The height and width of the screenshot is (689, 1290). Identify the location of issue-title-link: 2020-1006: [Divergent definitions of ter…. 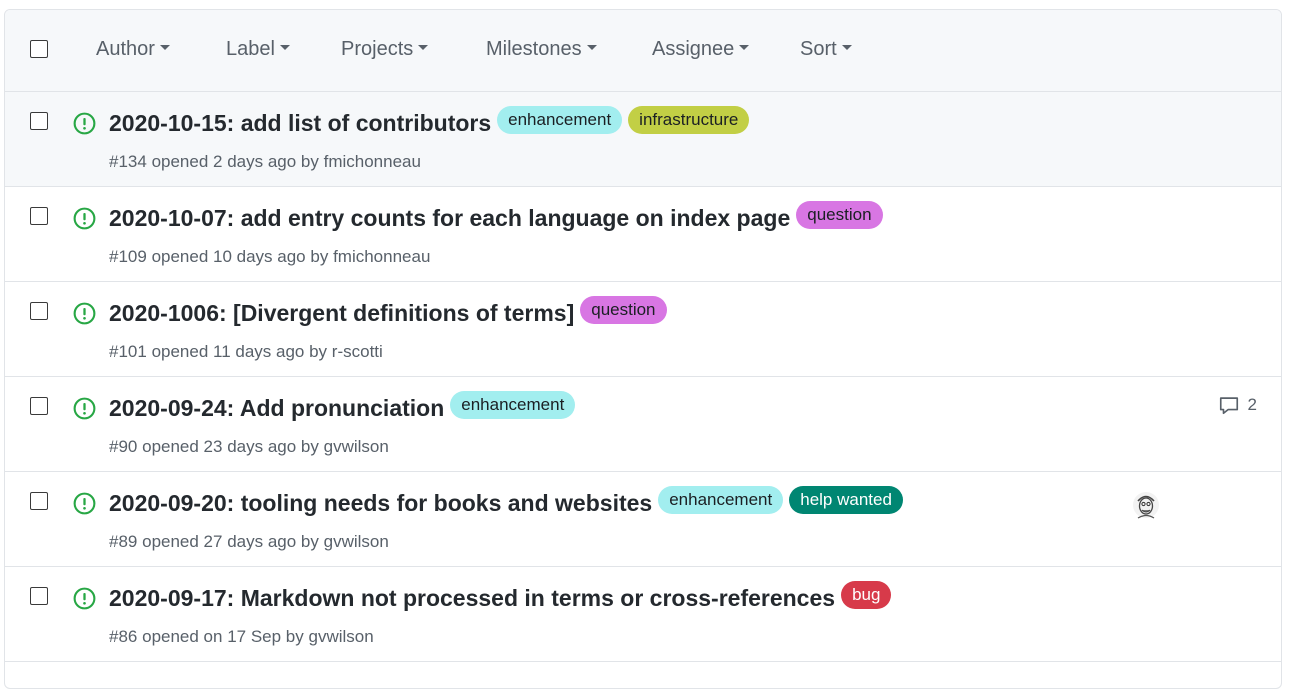
(341, 313).